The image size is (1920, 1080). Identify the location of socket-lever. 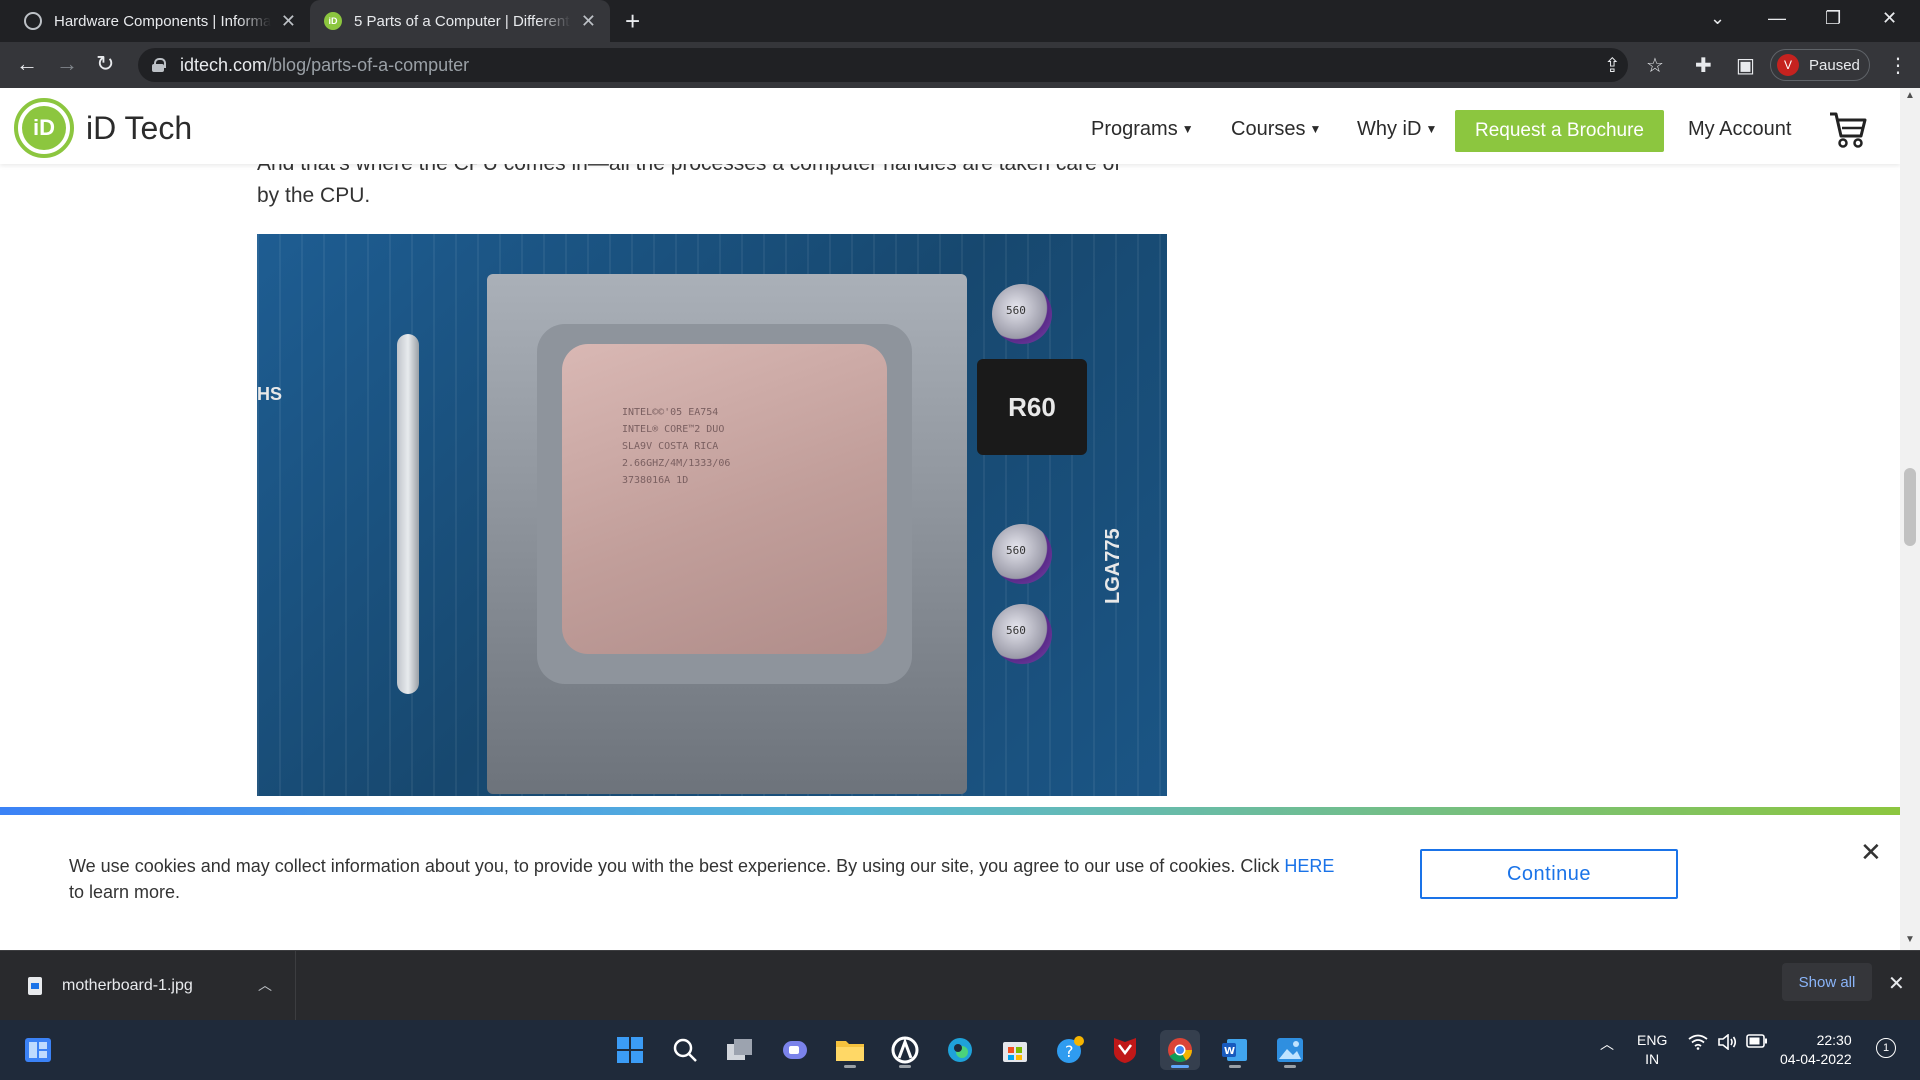
(408, 514).